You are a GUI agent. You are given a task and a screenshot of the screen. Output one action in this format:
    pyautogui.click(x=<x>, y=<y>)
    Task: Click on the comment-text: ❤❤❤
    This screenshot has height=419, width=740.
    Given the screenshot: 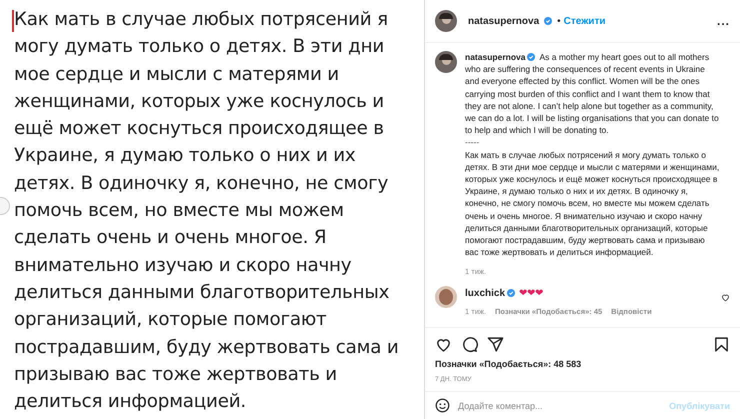 What is the action you would take?
    pyautogui.click(x=531, y=293)
    